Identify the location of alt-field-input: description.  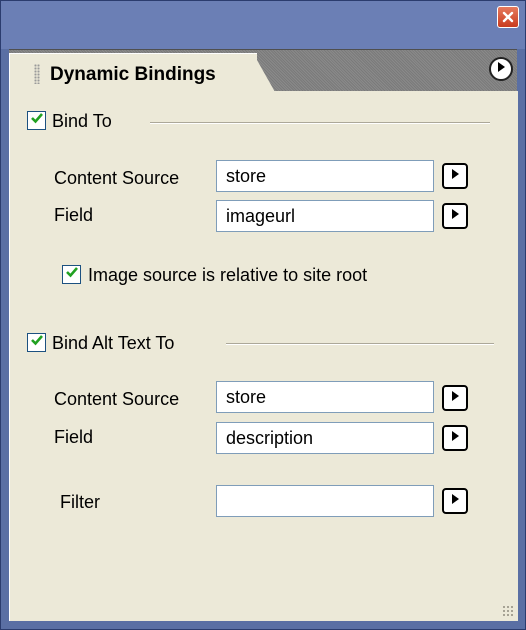
(325, 438).